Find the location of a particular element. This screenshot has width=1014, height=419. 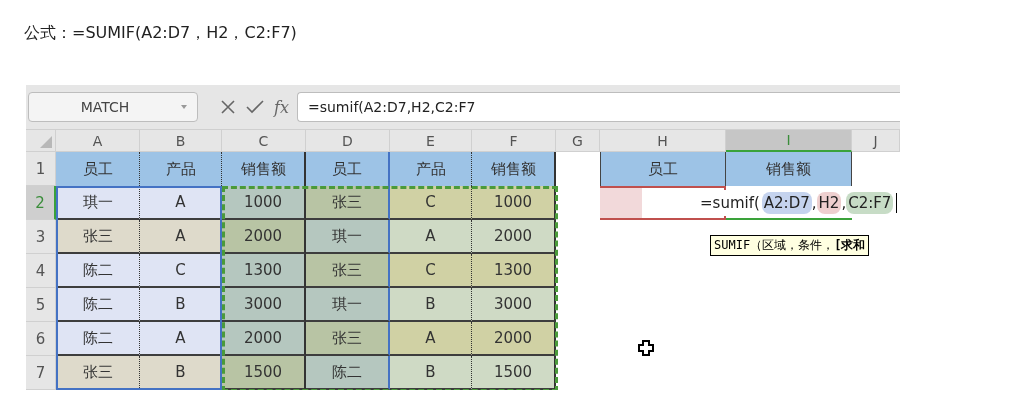

name-box: MATCH is located at coordinates (113, 107).